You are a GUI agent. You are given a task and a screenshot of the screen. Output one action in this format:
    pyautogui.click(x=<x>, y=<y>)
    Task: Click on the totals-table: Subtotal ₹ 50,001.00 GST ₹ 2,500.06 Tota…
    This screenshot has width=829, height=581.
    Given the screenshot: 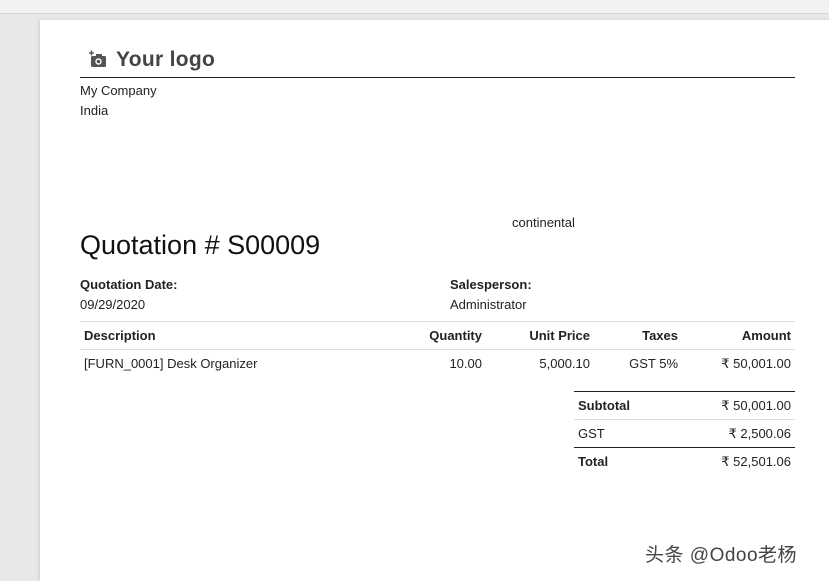 What is the action you would take?
    pyautogui.click(x=684, y=433)
    